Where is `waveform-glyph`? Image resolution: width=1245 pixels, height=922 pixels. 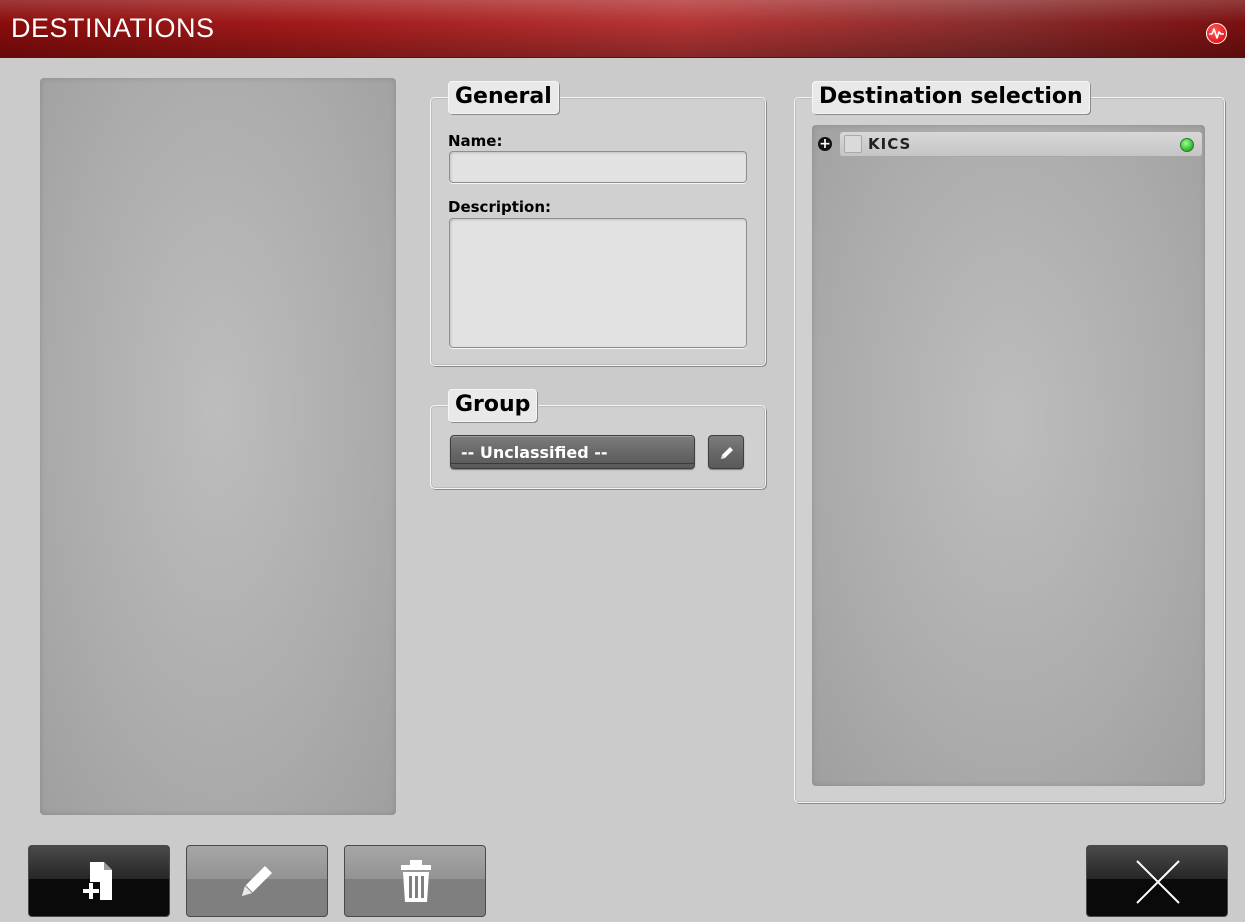 waveform-glyph is located at coordinates (1216, 33).